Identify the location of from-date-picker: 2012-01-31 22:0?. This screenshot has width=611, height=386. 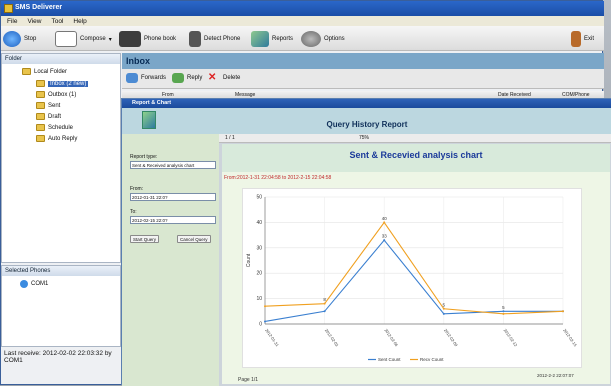
(173, 197).